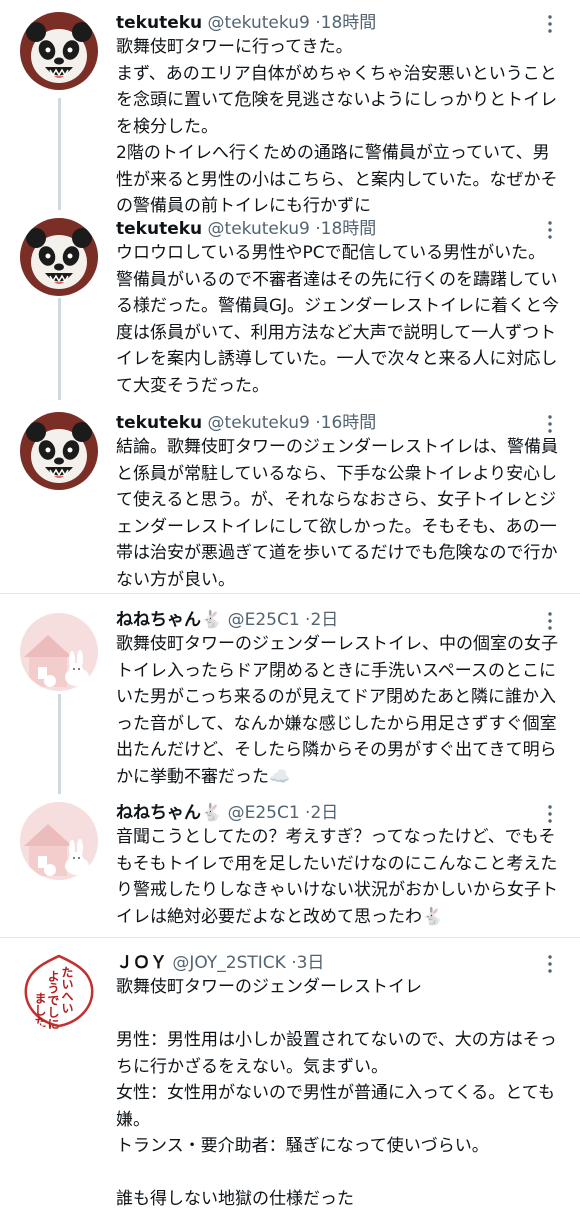  I want to click on tweet-header: ＪＯＹ @JOY_2STICK ·3日, so click(220, 963).